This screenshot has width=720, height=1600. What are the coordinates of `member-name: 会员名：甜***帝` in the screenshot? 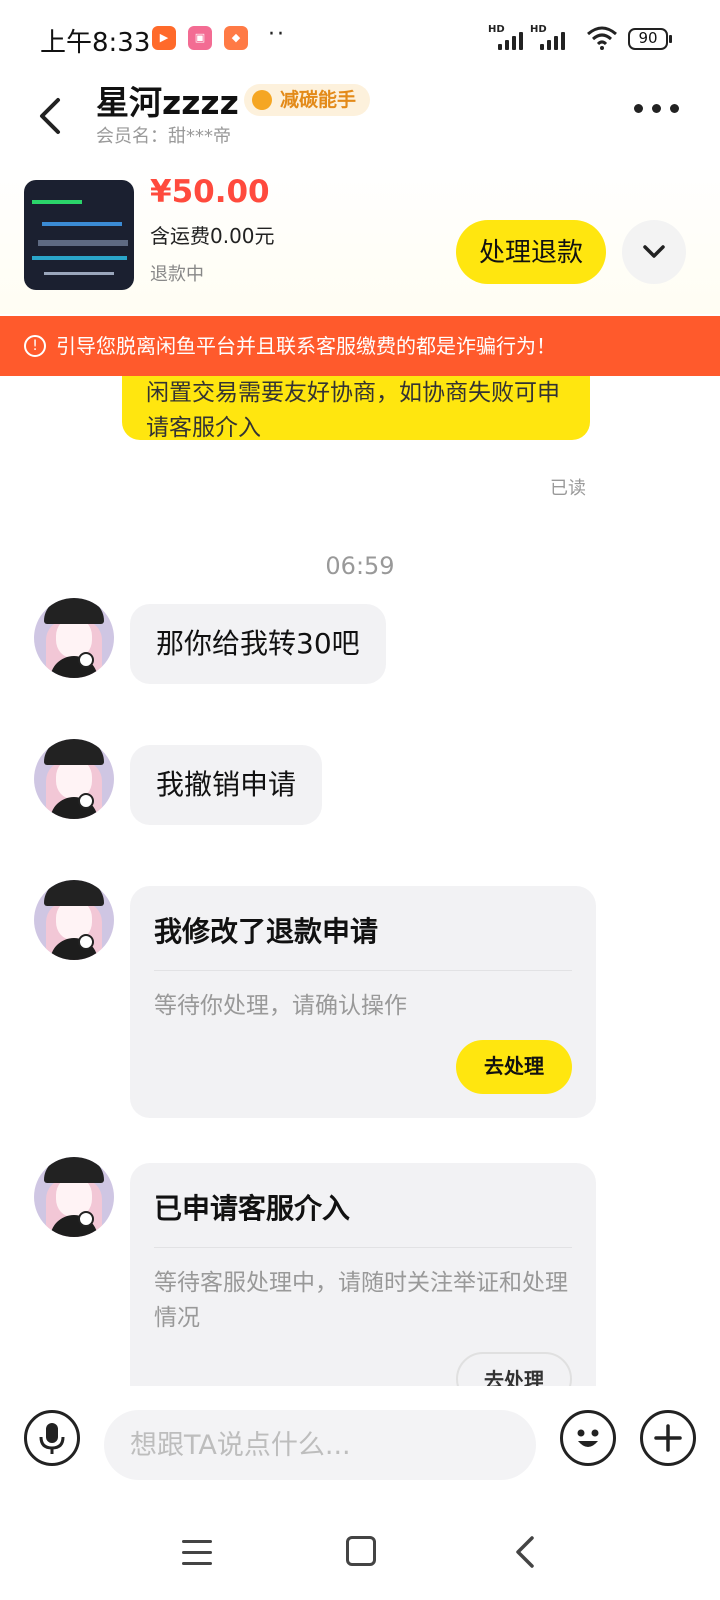 It's located at (163, 136).